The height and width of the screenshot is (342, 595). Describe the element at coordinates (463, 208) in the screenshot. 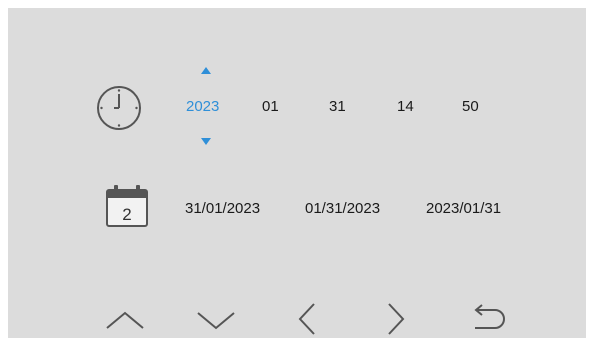

I see `date-format-yyyy-mm-dd: 2023/01/31` at that location.